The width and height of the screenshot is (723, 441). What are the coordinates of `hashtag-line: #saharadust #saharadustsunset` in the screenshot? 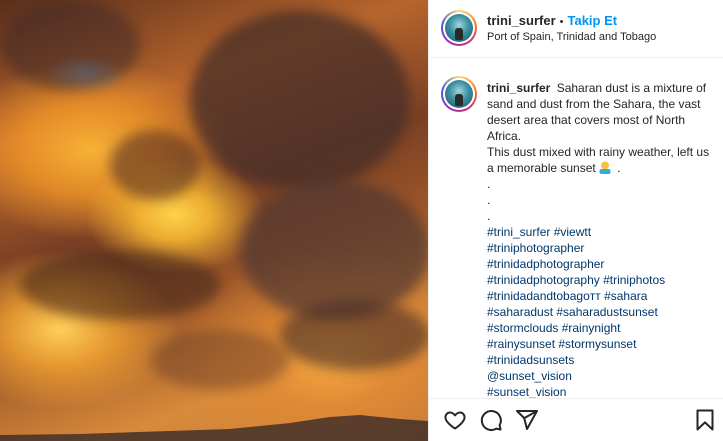 It's located at (601, 312).